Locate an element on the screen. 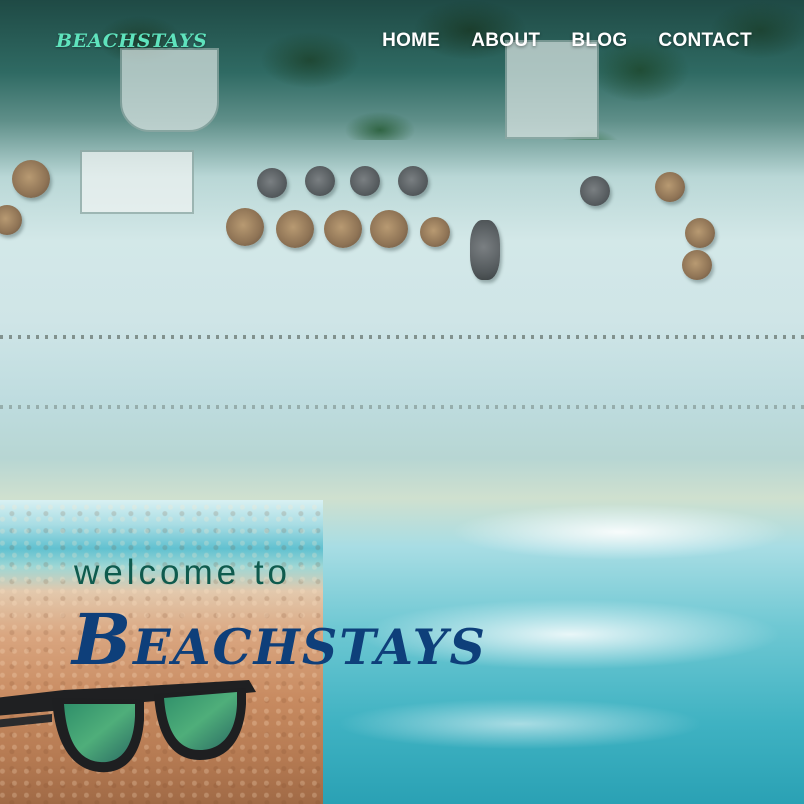 The height and width of the screenshot is (804, 804). nav-blog-link: BLOG is located at coordinates (599, 41).